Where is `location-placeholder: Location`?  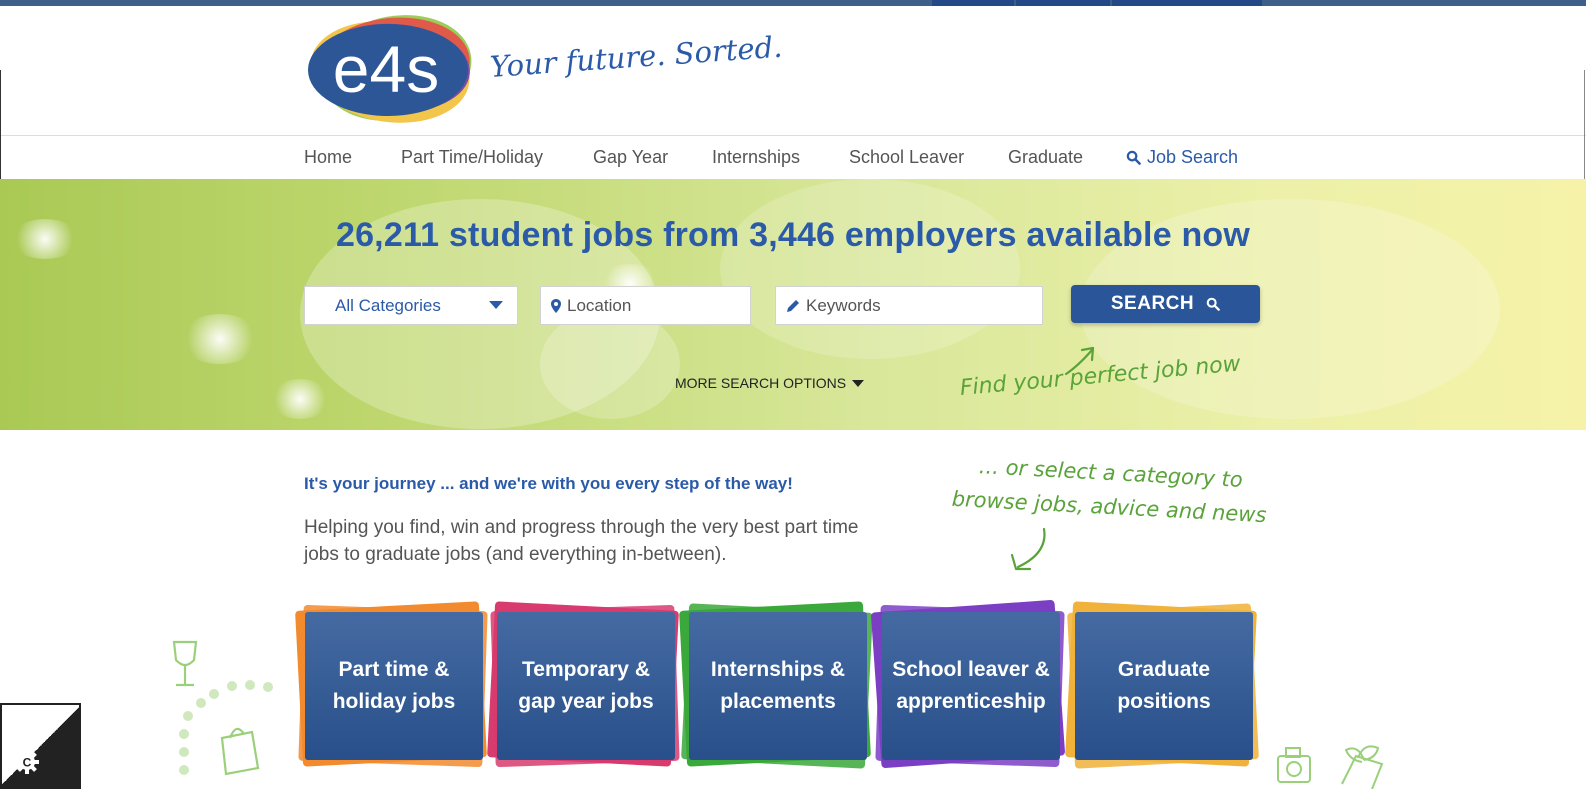 location-placeholder: Location is located at coordinates (599, 305).